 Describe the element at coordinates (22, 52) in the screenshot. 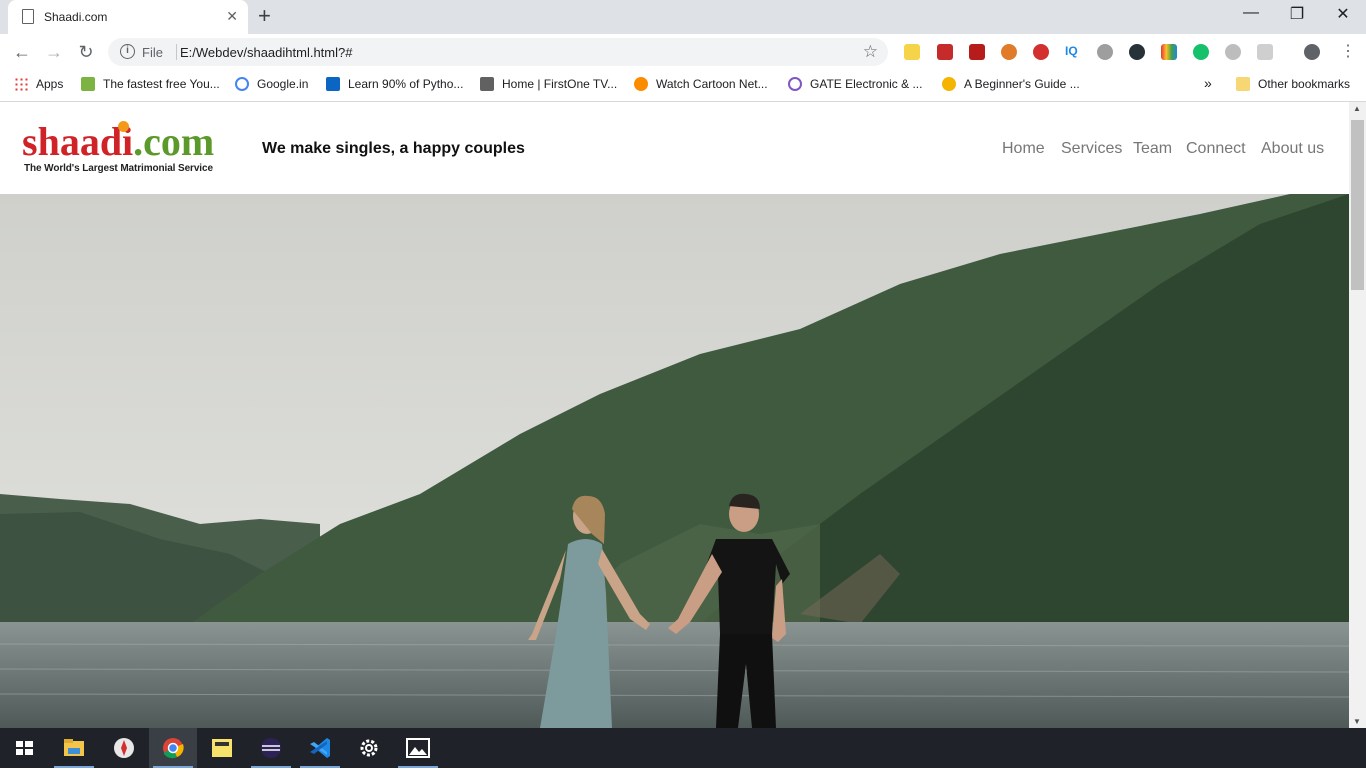

I see `back-arrow-icon: ←` at that location.